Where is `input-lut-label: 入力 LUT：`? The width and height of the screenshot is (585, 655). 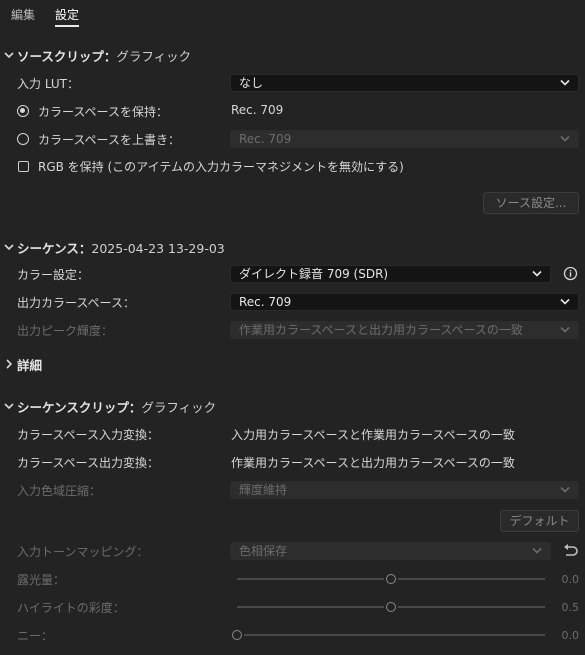 input-lut-label: 入力 LUT： is located at coordinates (48, 84).